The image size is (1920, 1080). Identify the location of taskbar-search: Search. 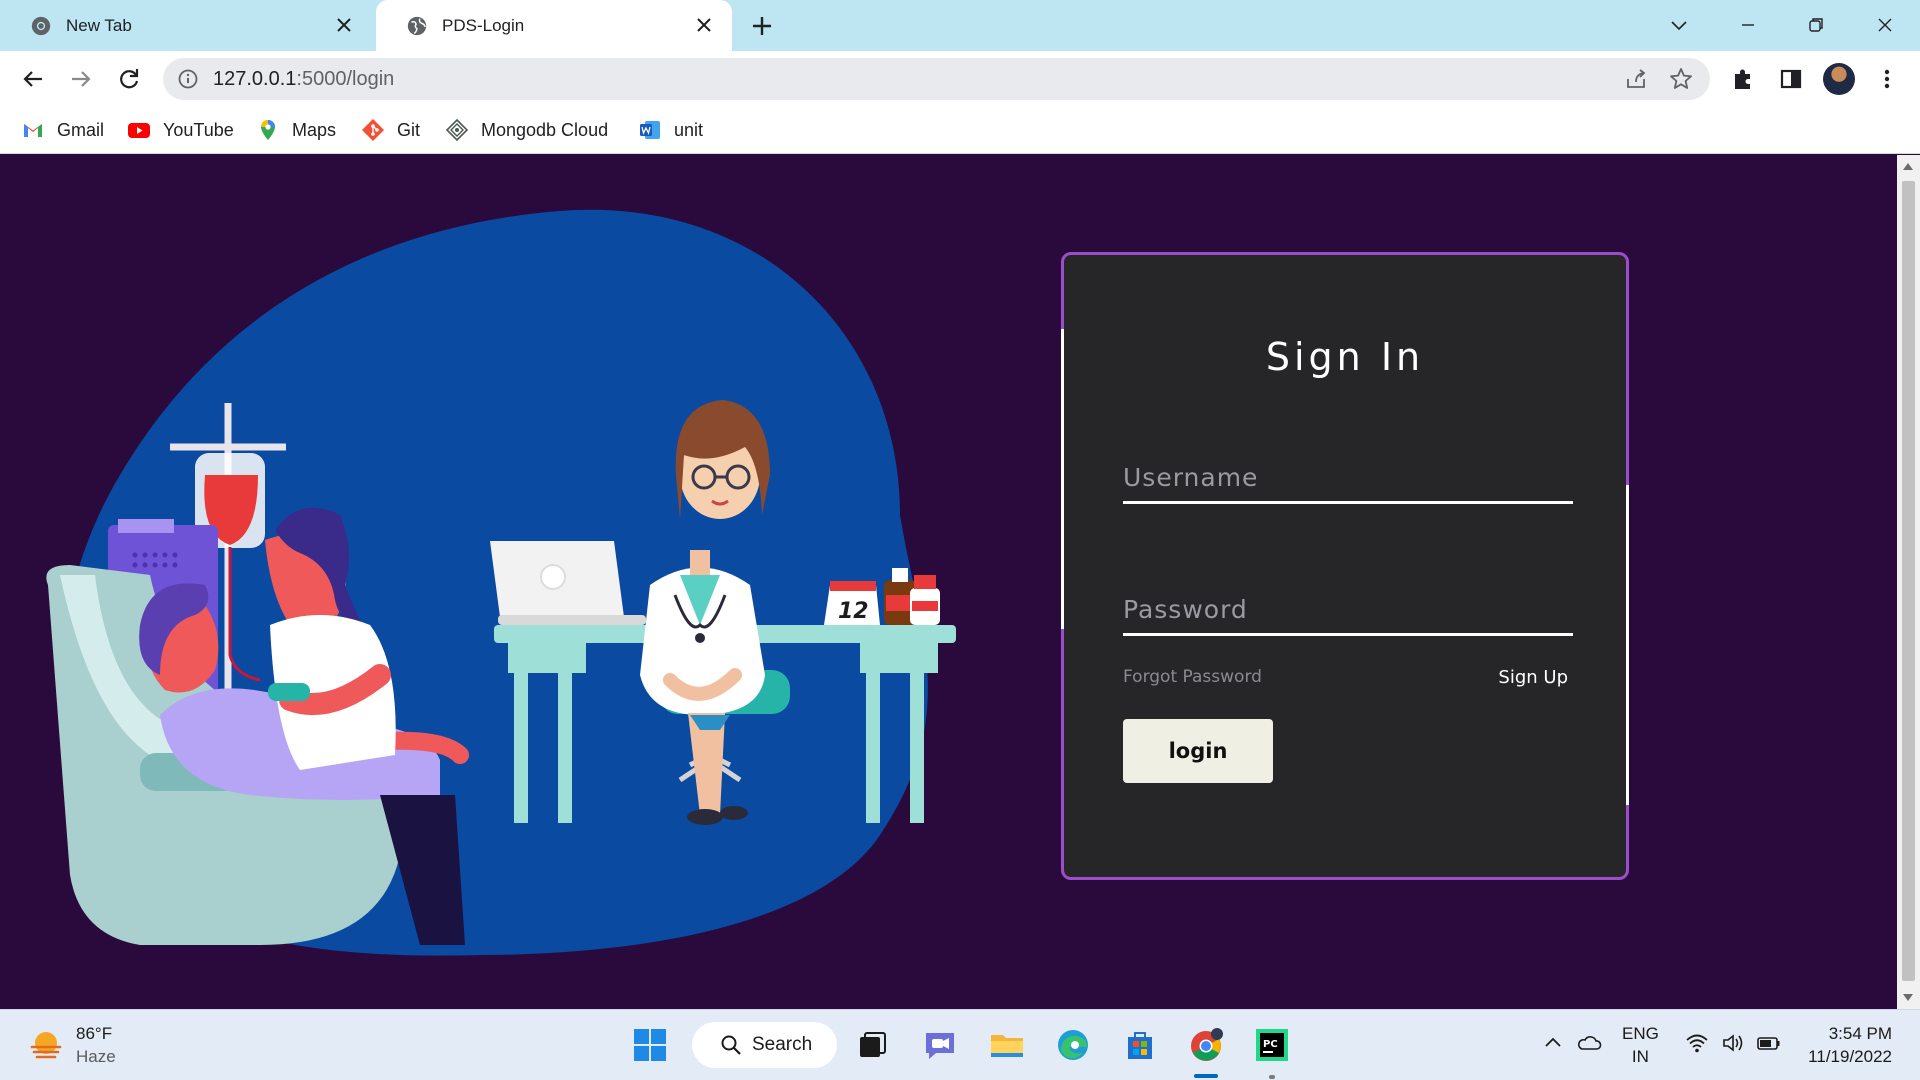
(764, 1045).